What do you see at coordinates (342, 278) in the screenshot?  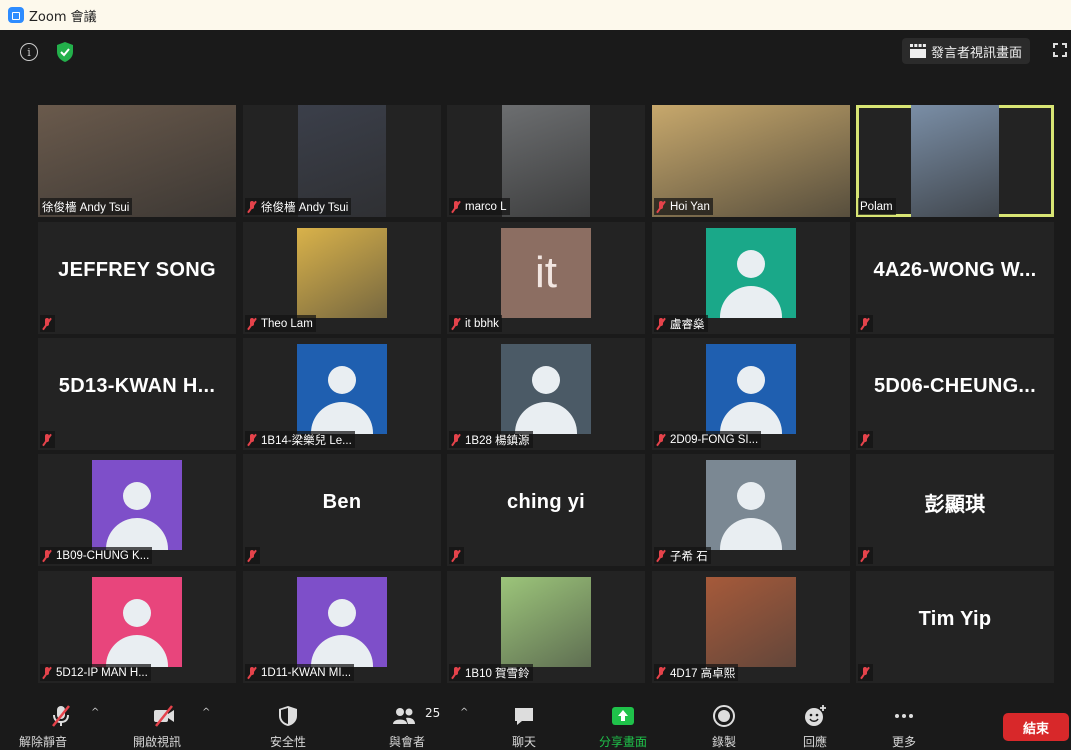 I see `participant-tile: Theo Lam` at bounding box center [342, 278].